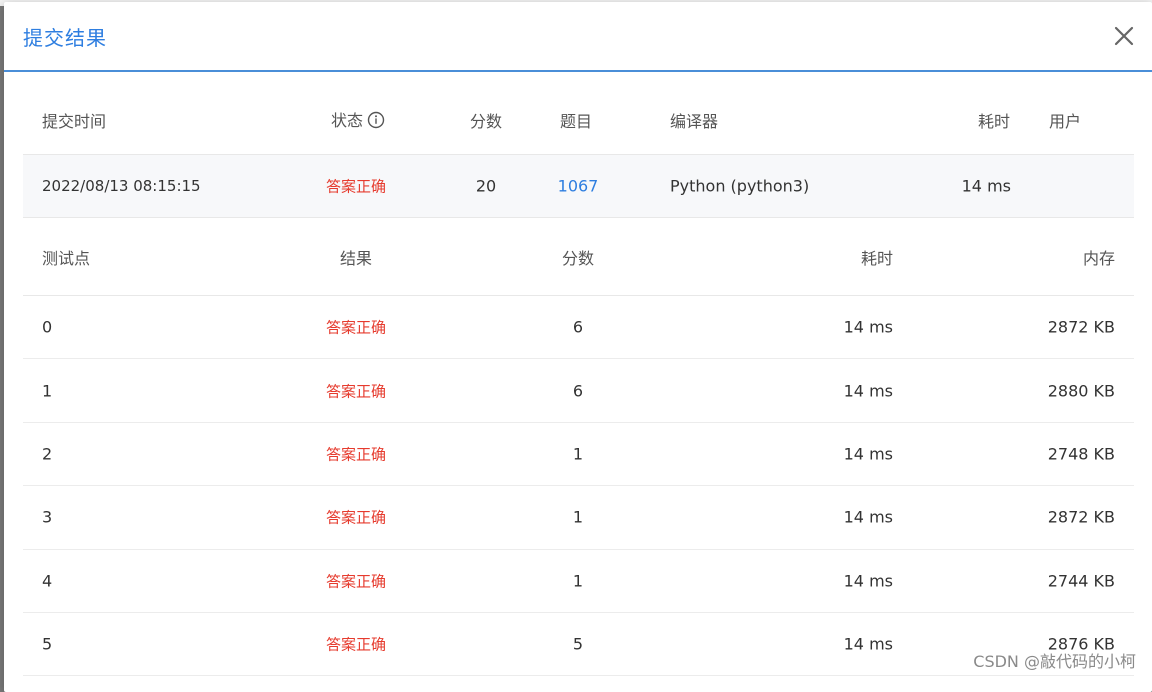  I want to click on compiler-name: Python (python3), so click(739, 186).